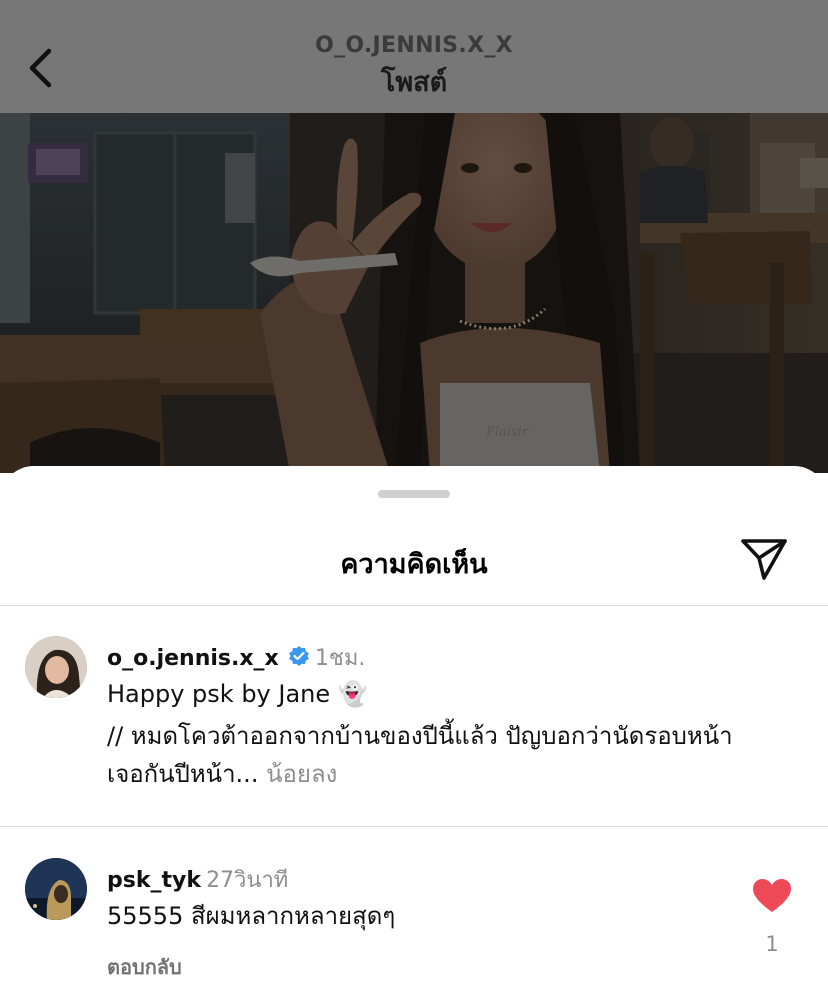 This screenshot has height=1007, width=828. Describe the element at coordinates (144, 967) in the screenshot. I see `reply-button: ตอบกลับ` at that location.